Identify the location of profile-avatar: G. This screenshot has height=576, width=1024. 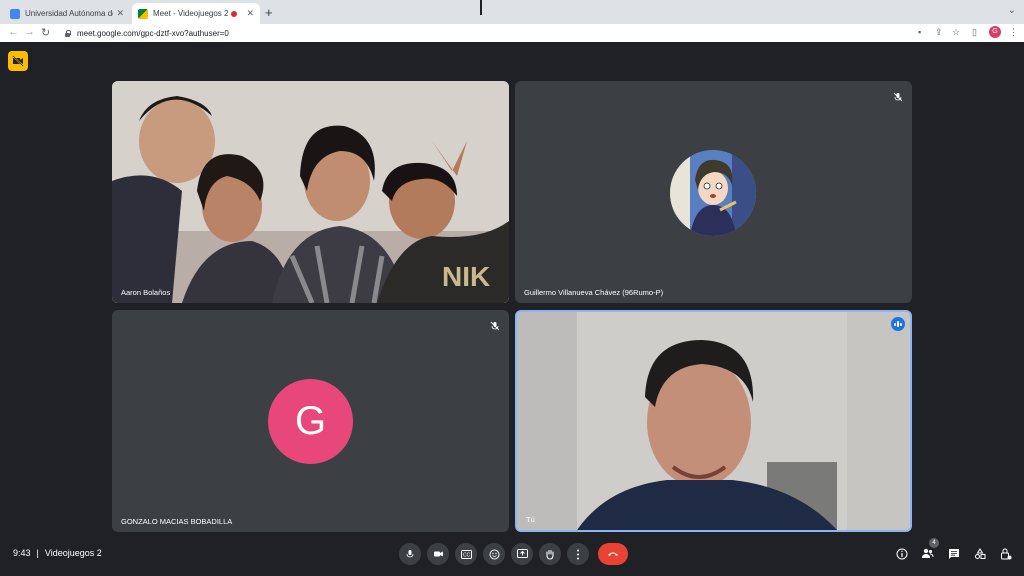
(995, 32).